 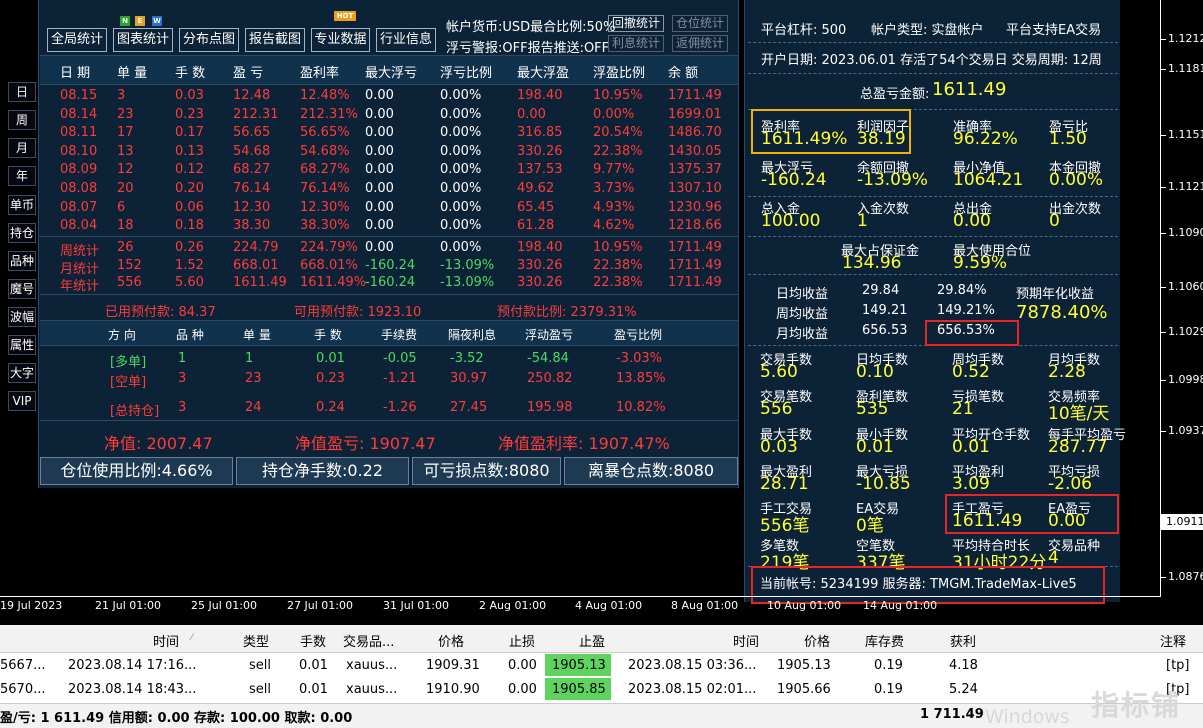 What do you see at coordinates (804, 689) in the screenshot?
I see `trade-cell-9: 1905.66` at bounding box center [804, 689].